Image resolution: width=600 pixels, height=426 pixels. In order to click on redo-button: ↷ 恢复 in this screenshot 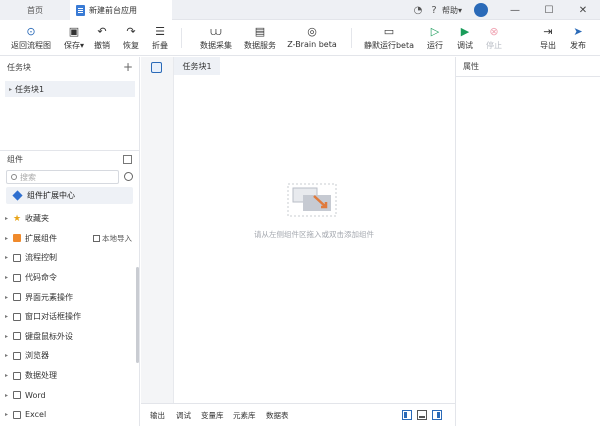, I will do `click(131, 38)`.